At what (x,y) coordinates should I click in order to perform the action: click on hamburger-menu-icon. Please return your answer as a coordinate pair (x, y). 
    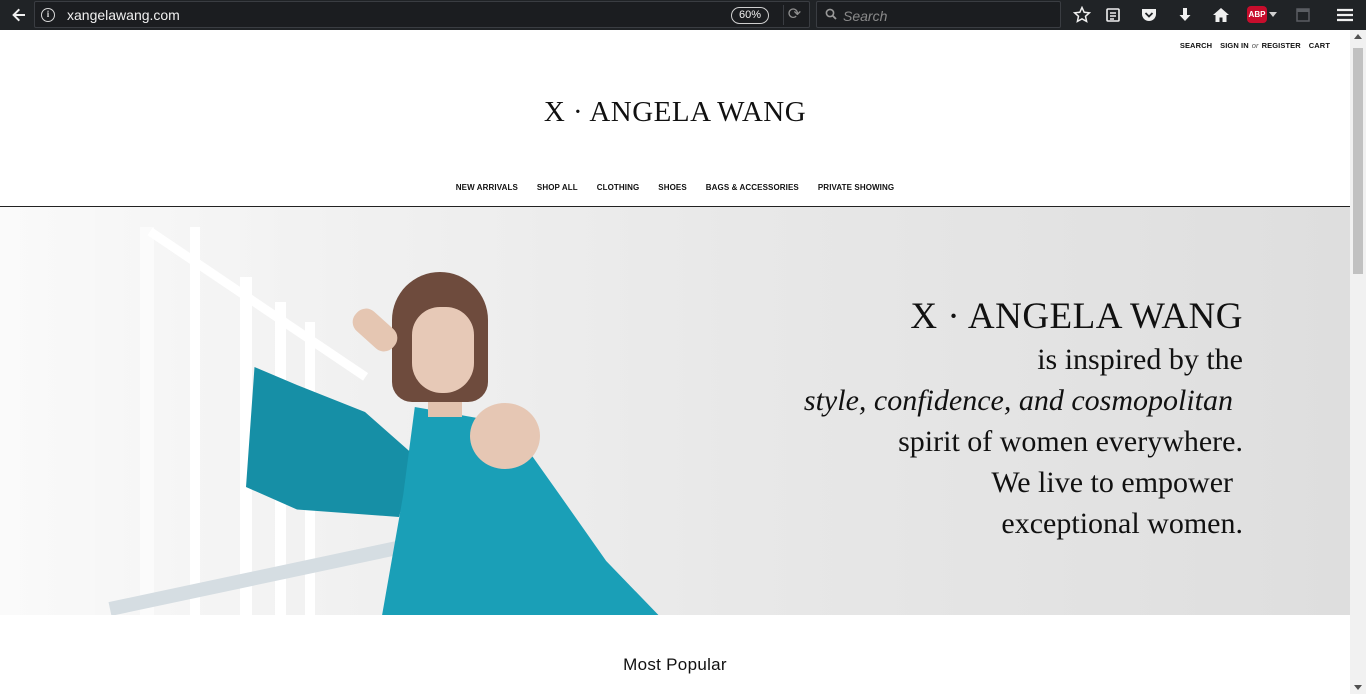
    Looking at the image, I should click on (1345, 15).